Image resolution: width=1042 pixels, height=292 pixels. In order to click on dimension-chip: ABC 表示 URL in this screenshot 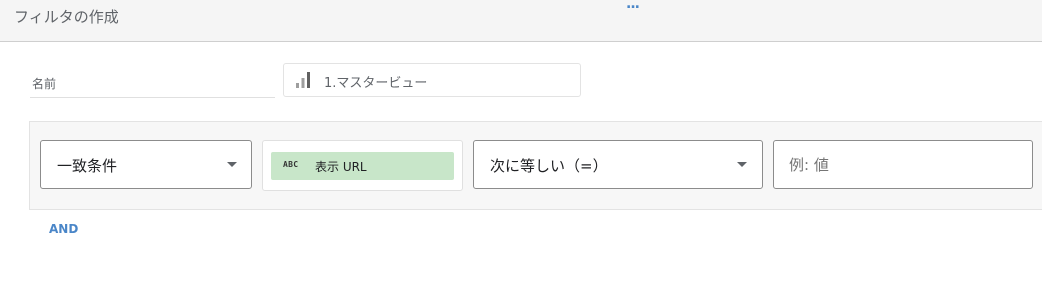, I will do `click(362, 166)`.